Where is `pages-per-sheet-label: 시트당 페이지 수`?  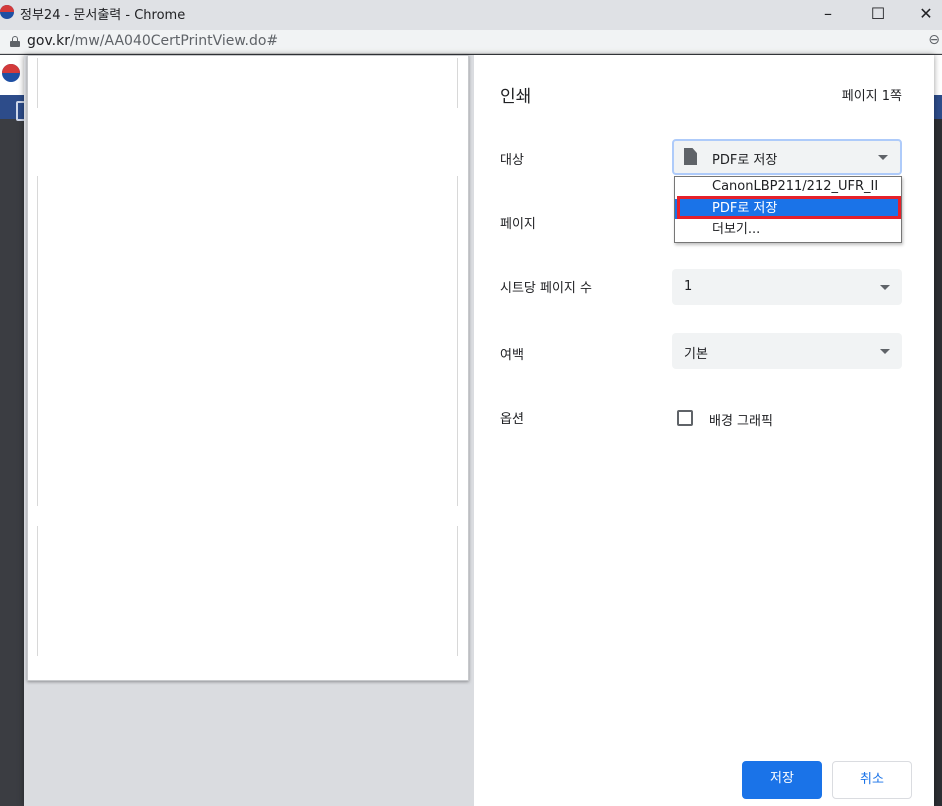 pages-per-sheet-label: 시트당 페이지 수 is located at coordinates (546, 288).